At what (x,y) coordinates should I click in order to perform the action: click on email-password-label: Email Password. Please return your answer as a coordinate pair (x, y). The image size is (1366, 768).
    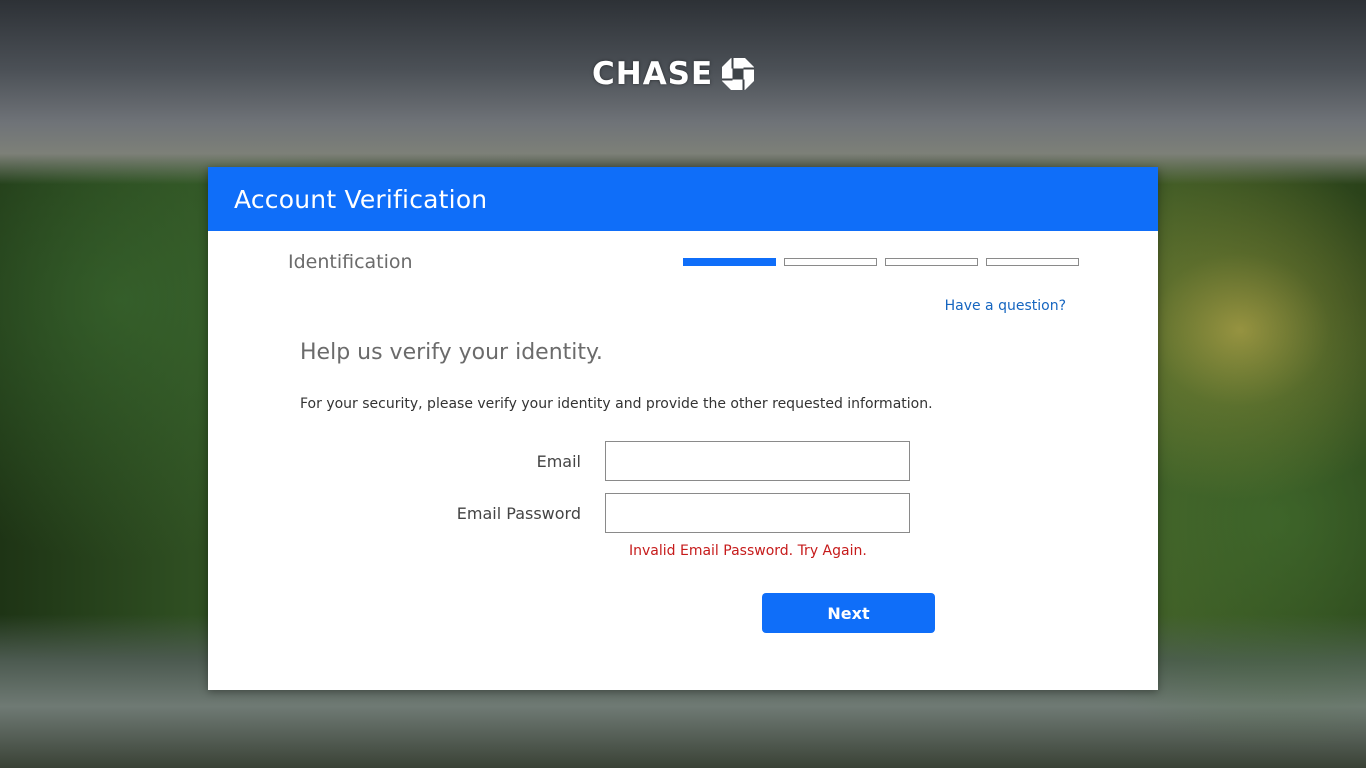
    Looking at the image, I should click on (518, 513).